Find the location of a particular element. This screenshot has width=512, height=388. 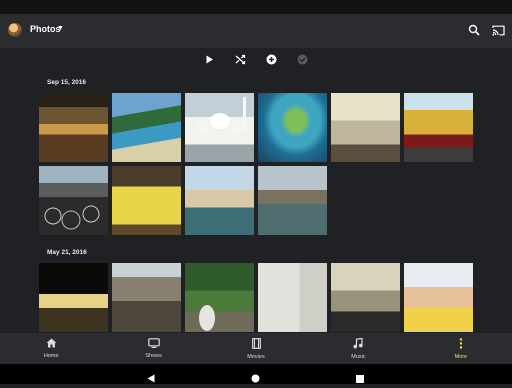

nav-item-music: Music is located at coordinates (358, 348).